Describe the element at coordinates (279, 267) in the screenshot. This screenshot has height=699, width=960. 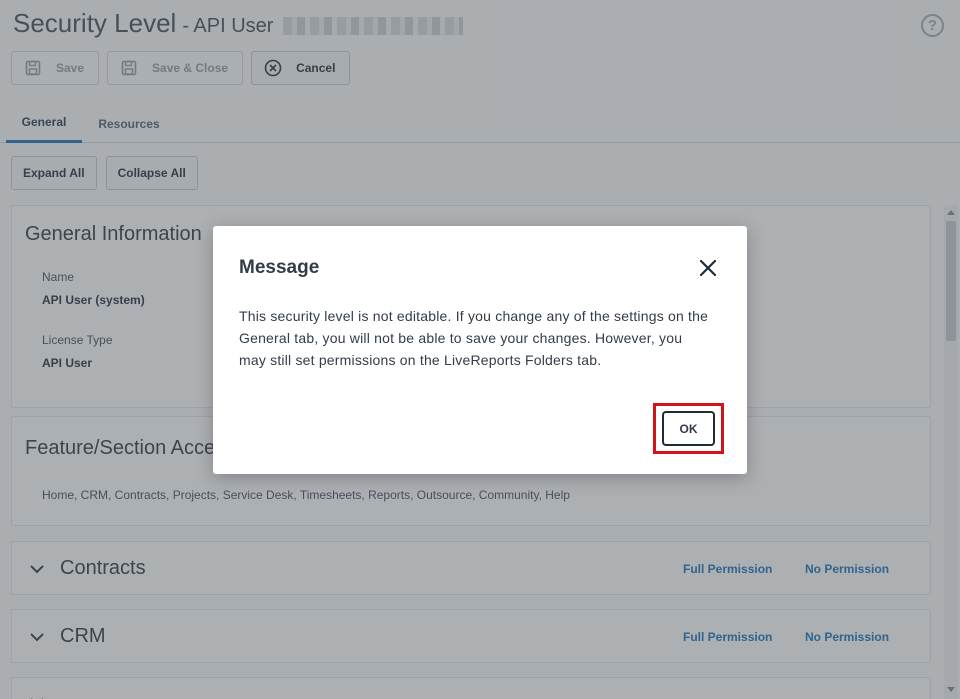
I see `dialog-title: Message` at that location.